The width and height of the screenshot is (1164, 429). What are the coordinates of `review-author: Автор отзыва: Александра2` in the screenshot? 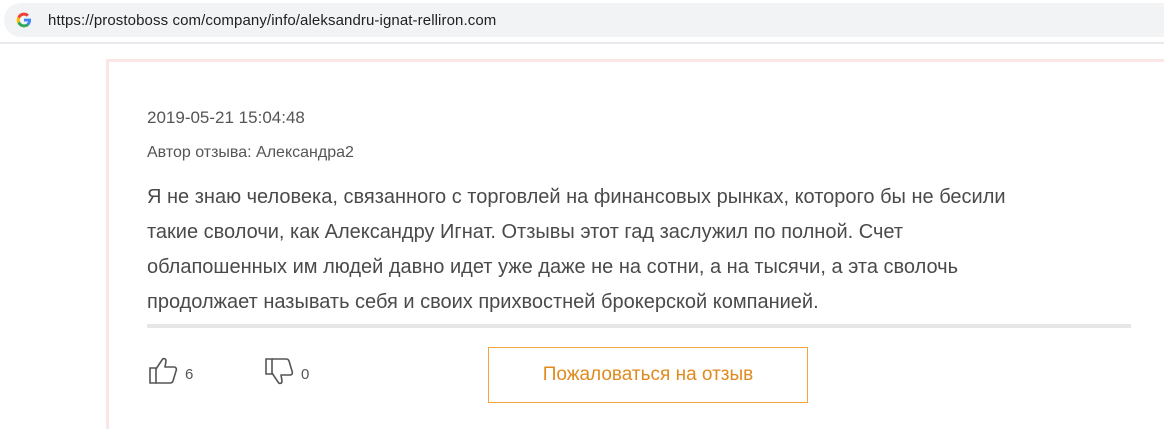 It's located at (250, 152).